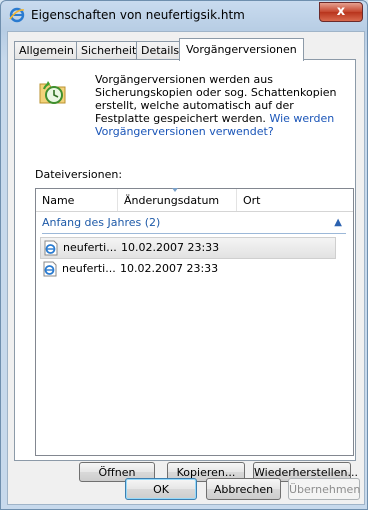 This screenshot has width=368, height=510. Describe the element at coordinates (46, 50) in the screenshot. I see `tab-allgemein: Allgemein` at that location.